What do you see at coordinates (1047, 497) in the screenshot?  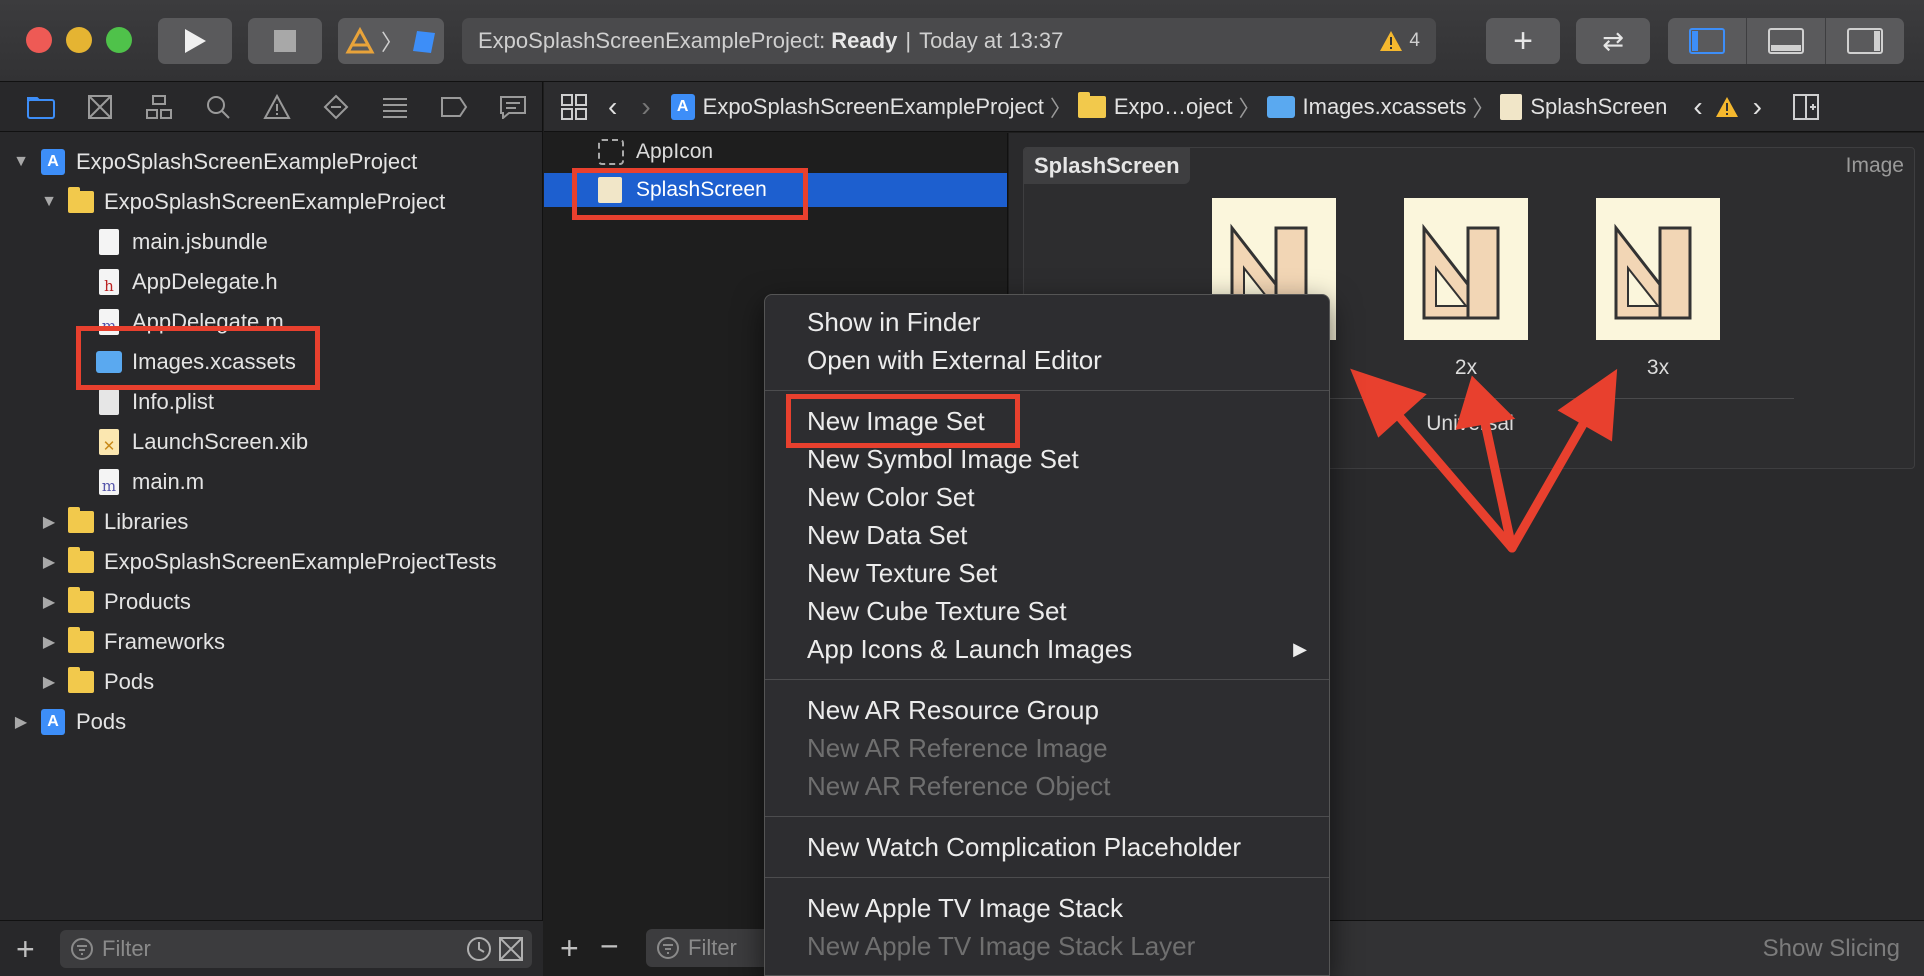 I see `menu-new-color-set: New Color Set` at bounding box center [1047, 497].